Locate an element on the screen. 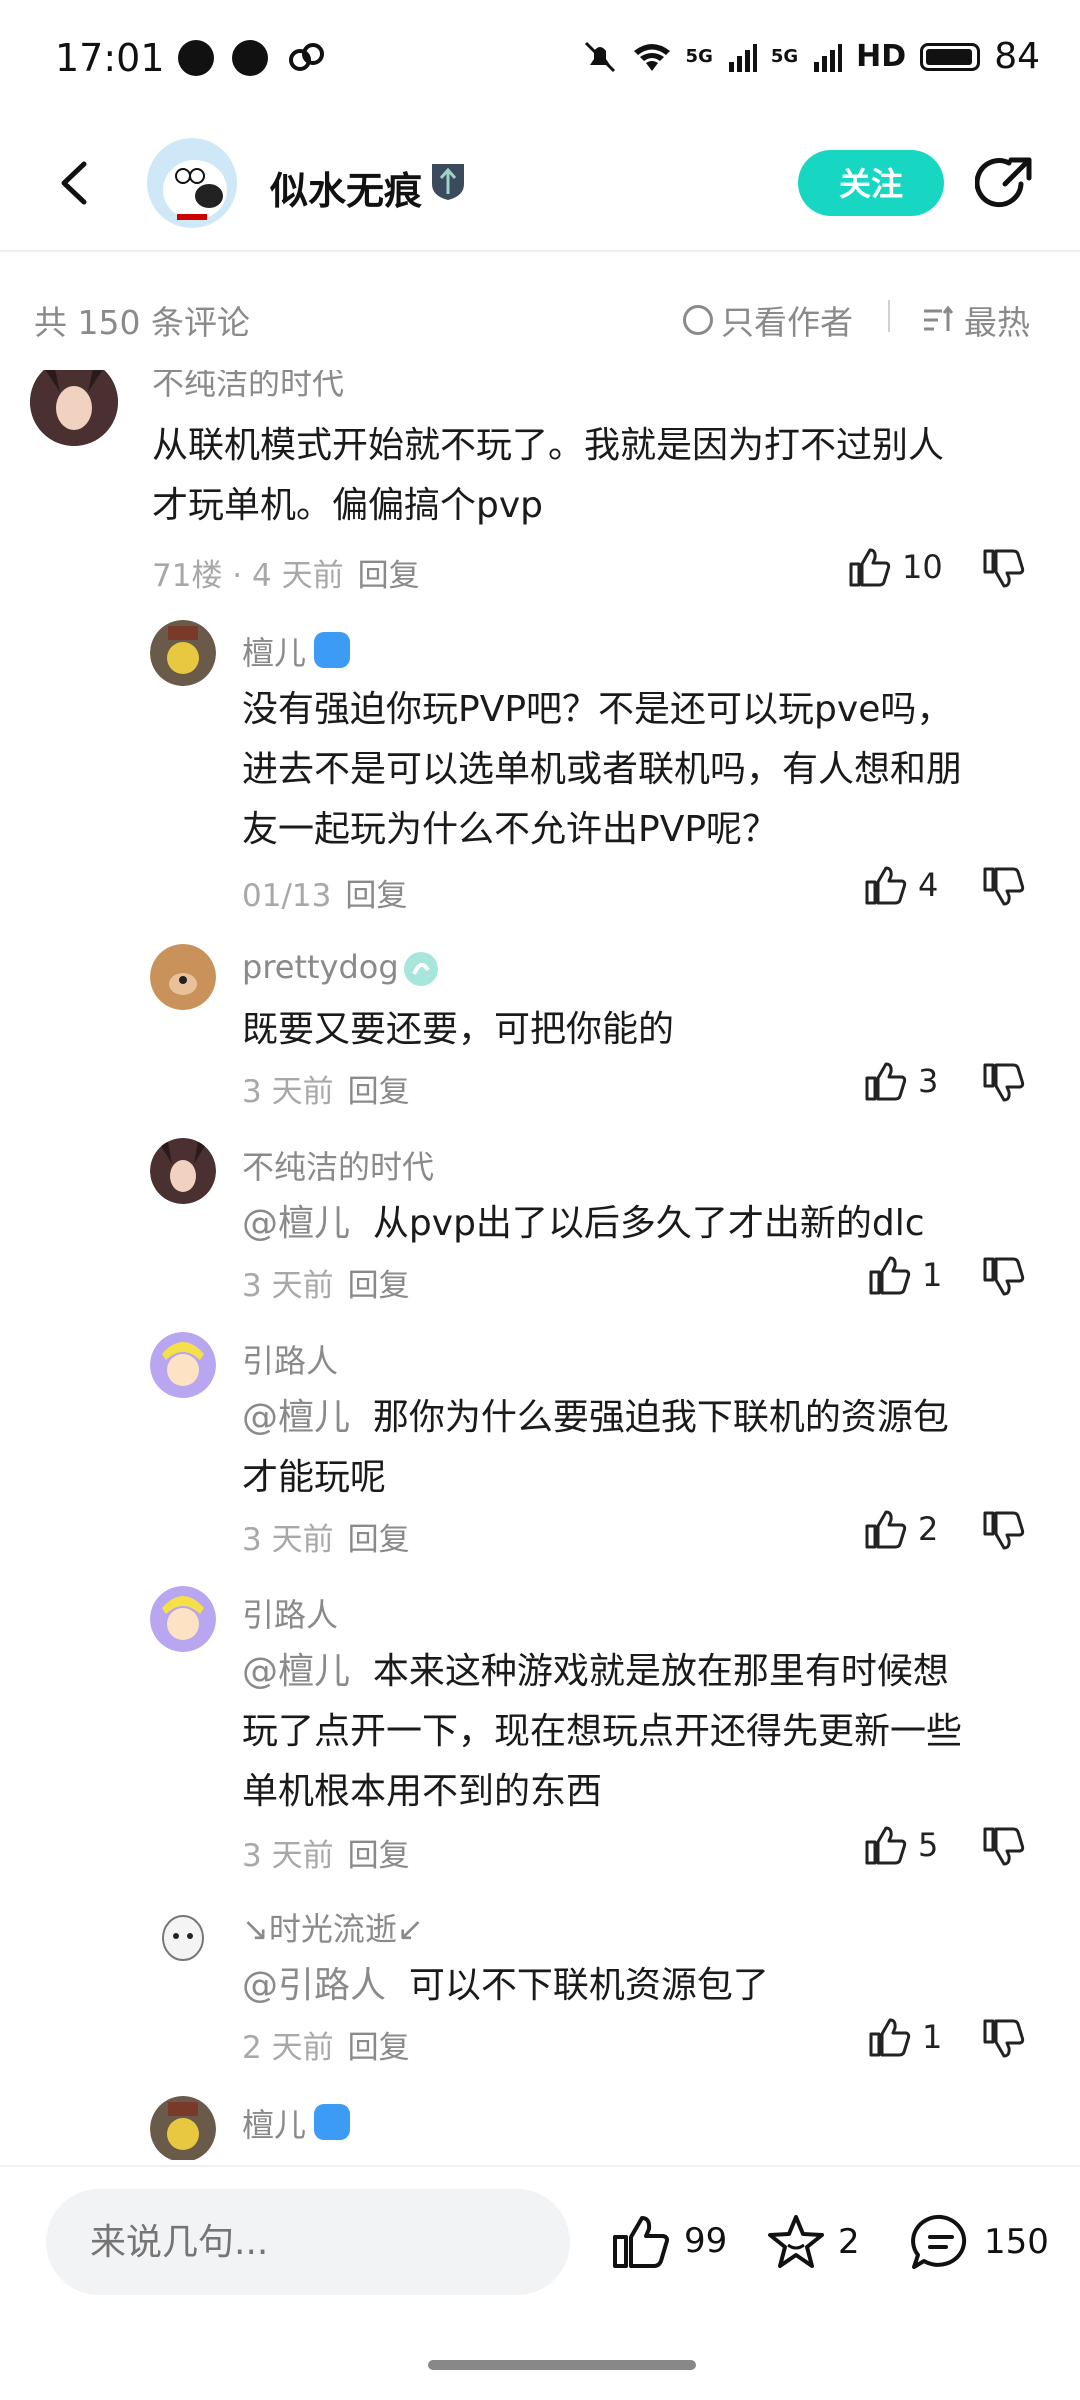  comment-text-line: 才玩单机。偏偏搞个pvp is located at coordinates (348, 505).